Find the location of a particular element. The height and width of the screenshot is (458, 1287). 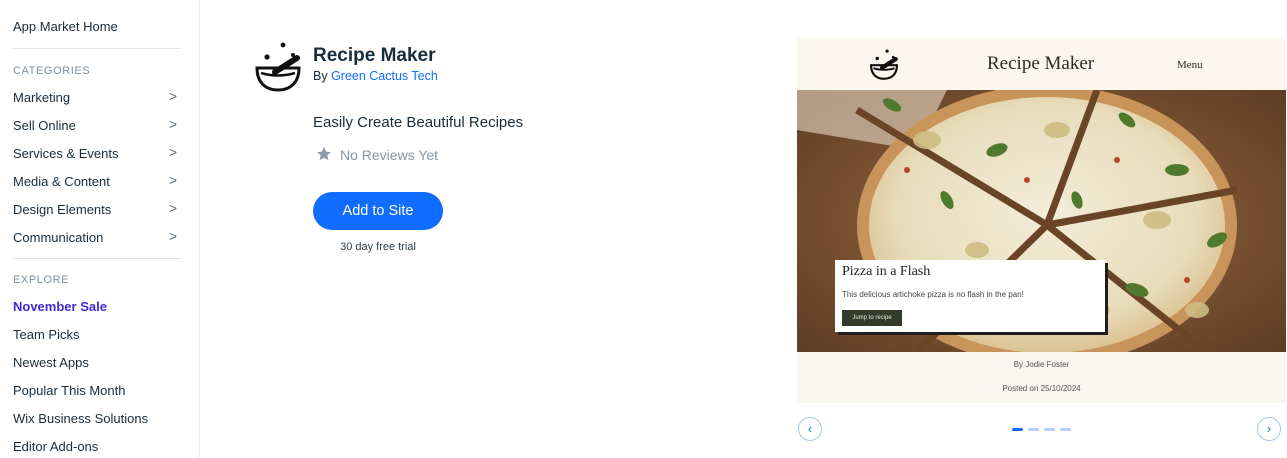

by-prefix: By is located at coordinates (322, 76).